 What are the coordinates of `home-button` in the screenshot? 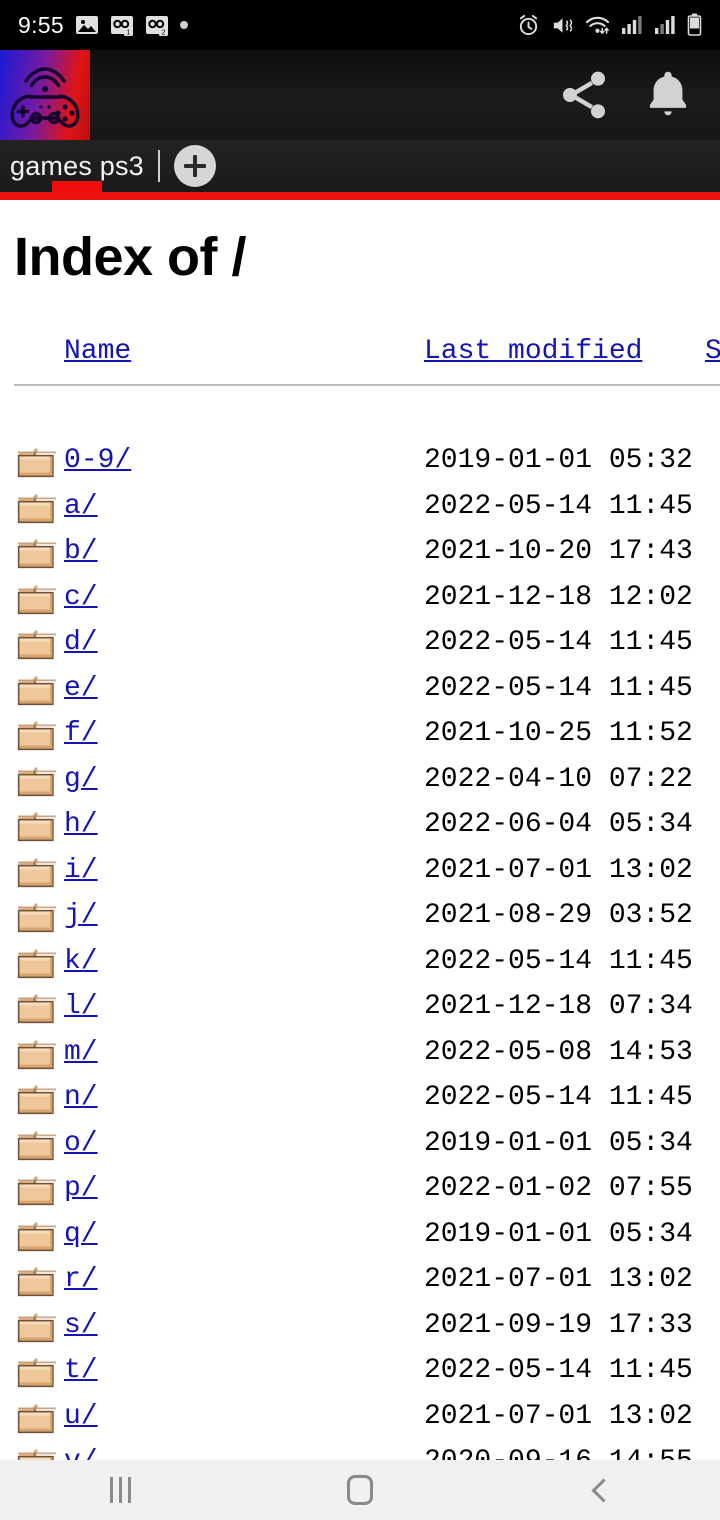 It's located at (360, 1490).